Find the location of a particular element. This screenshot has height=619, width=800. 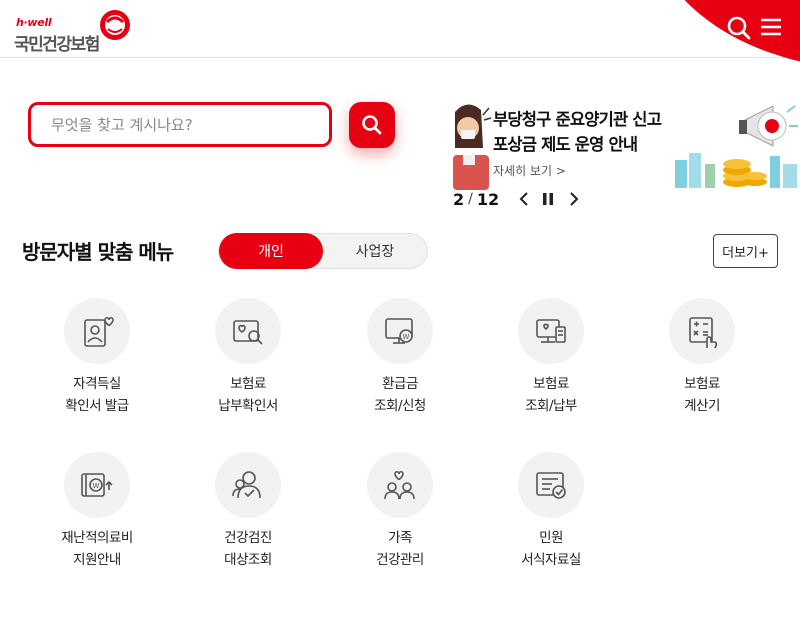

menu-item-family-health: 가족 건강관리 is located at coordinates (400, 514).